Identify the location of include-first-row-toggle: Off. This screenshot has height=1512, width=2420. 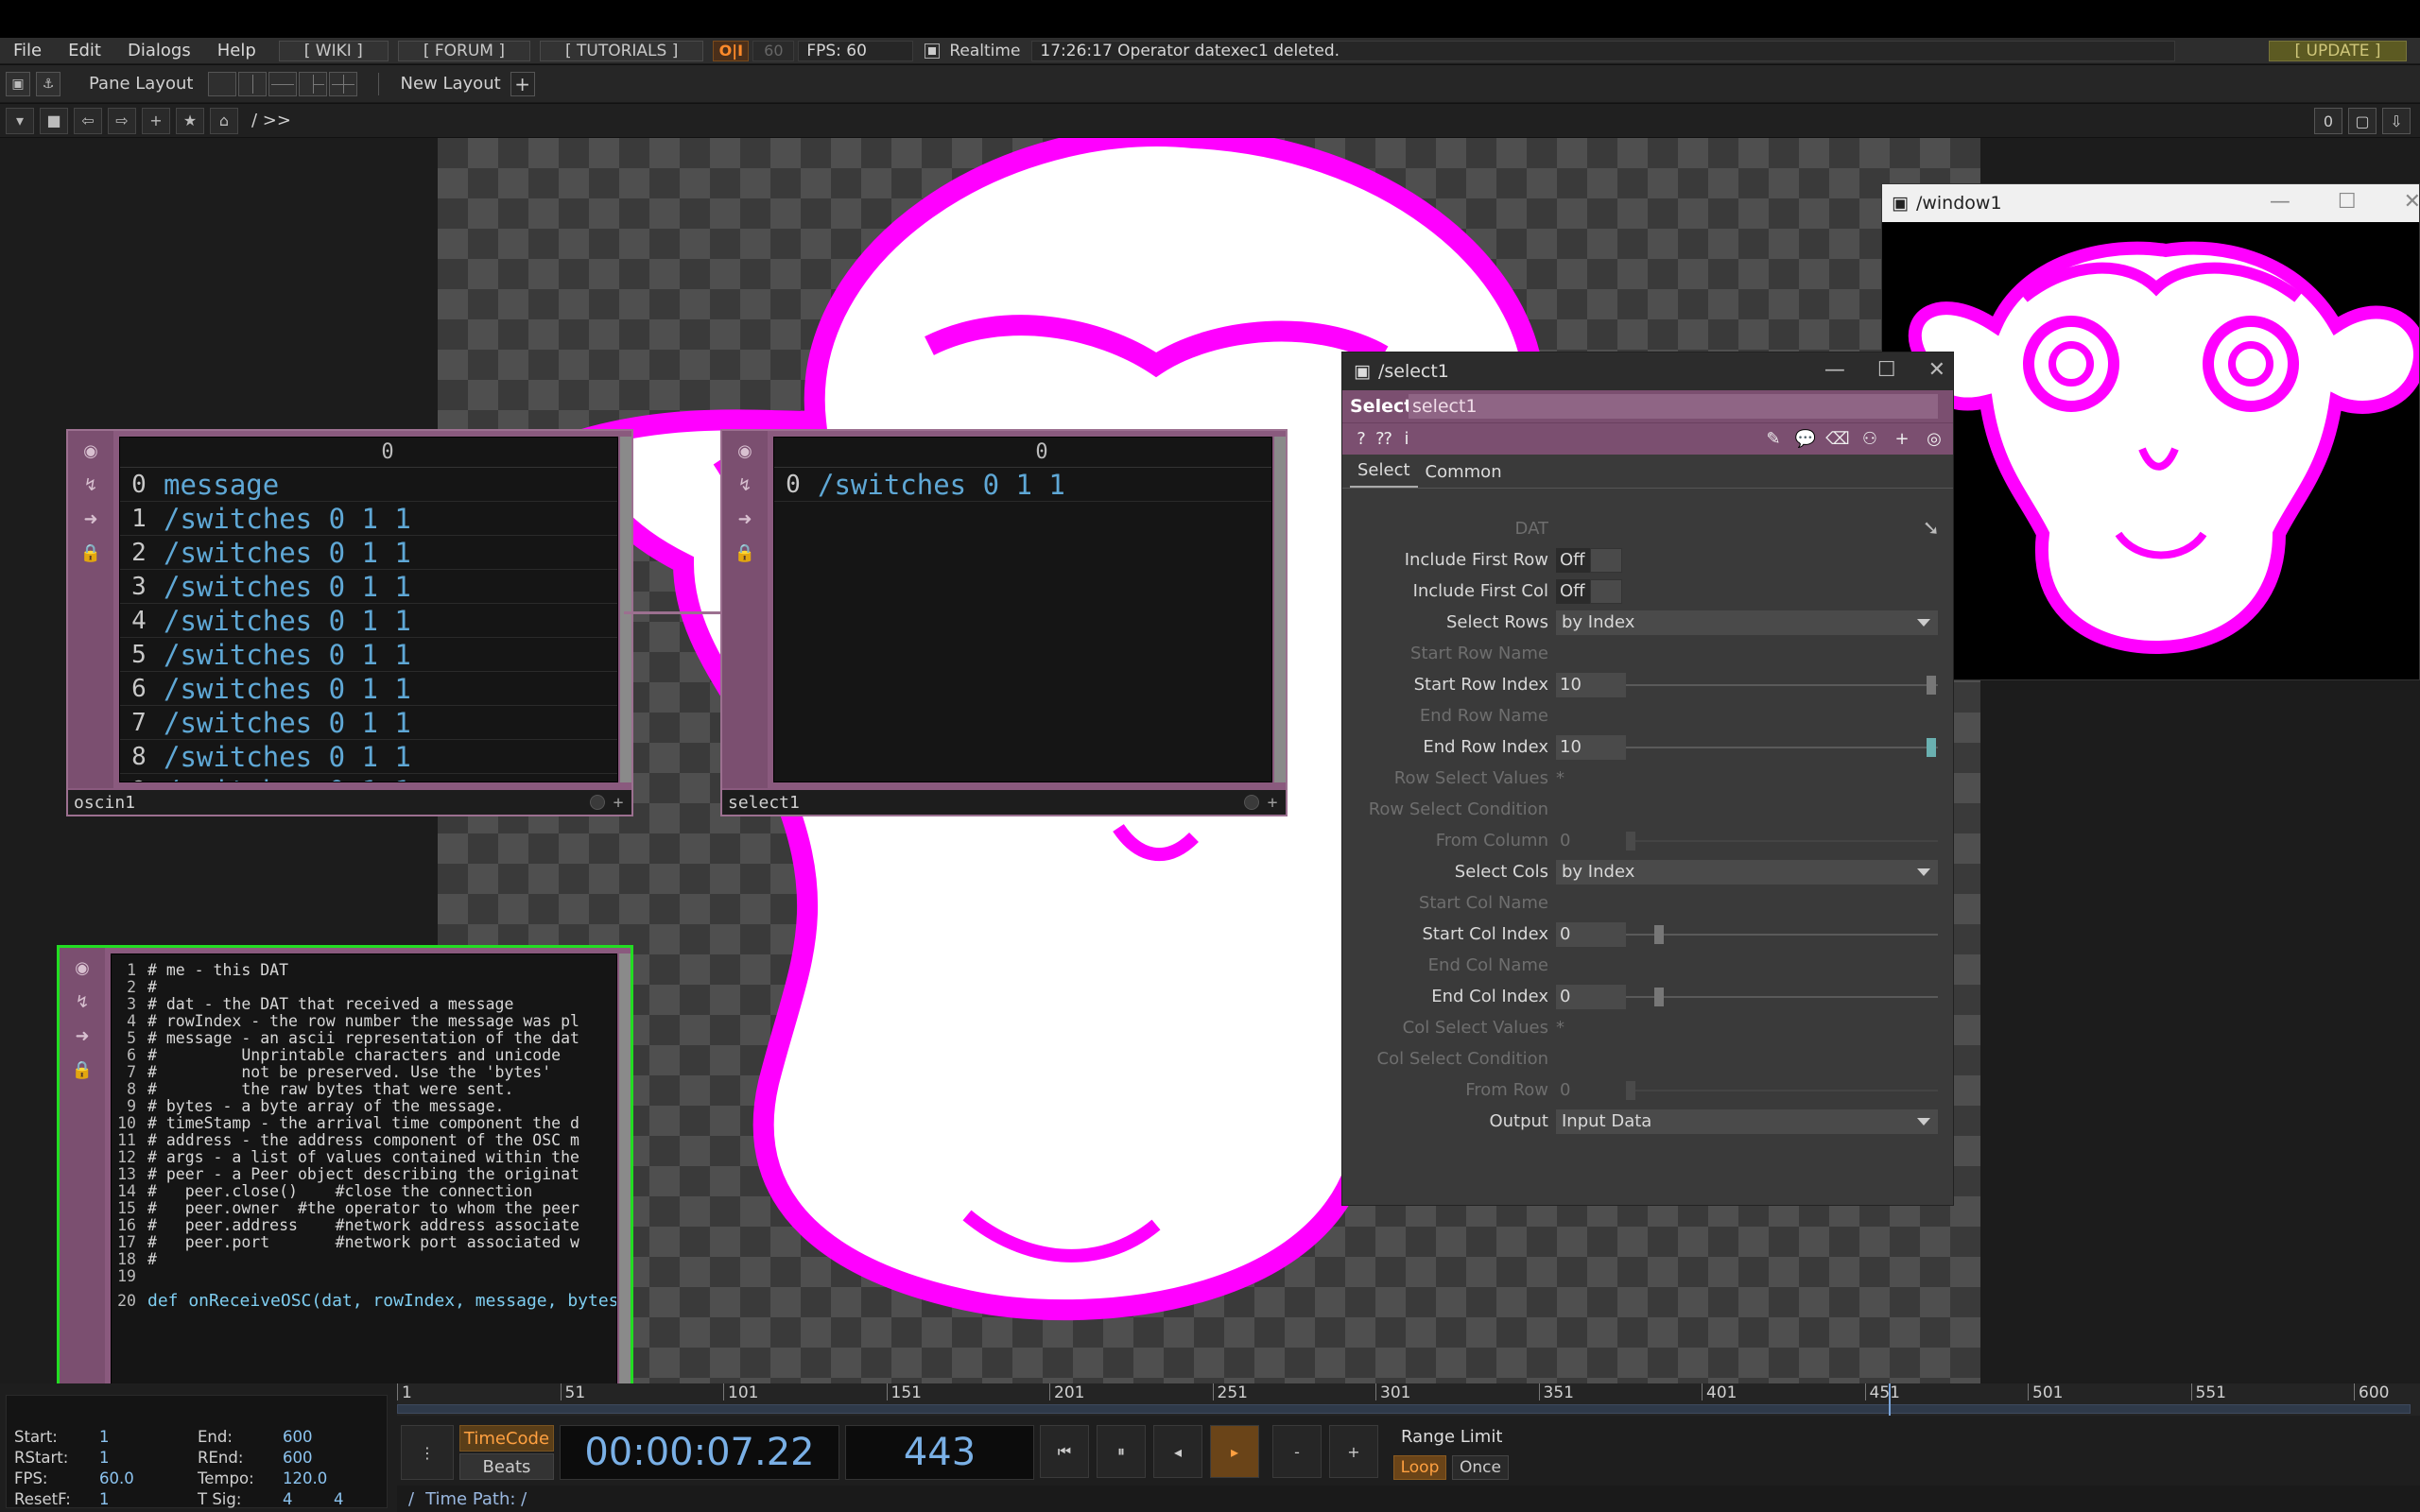
(1589, 560).